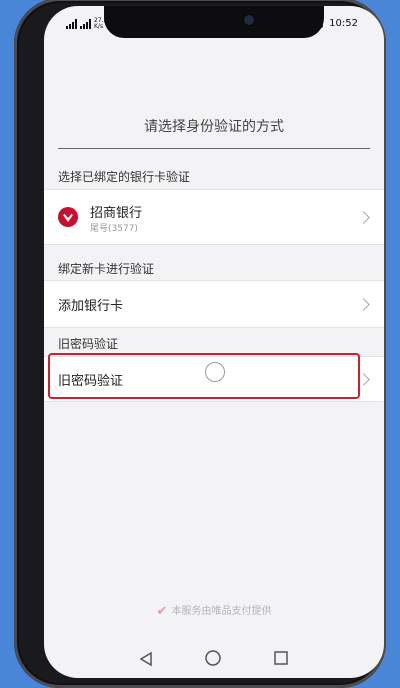 This screenshot has height=688, width=400. I want to click on signal-icon, so click(71, 24).